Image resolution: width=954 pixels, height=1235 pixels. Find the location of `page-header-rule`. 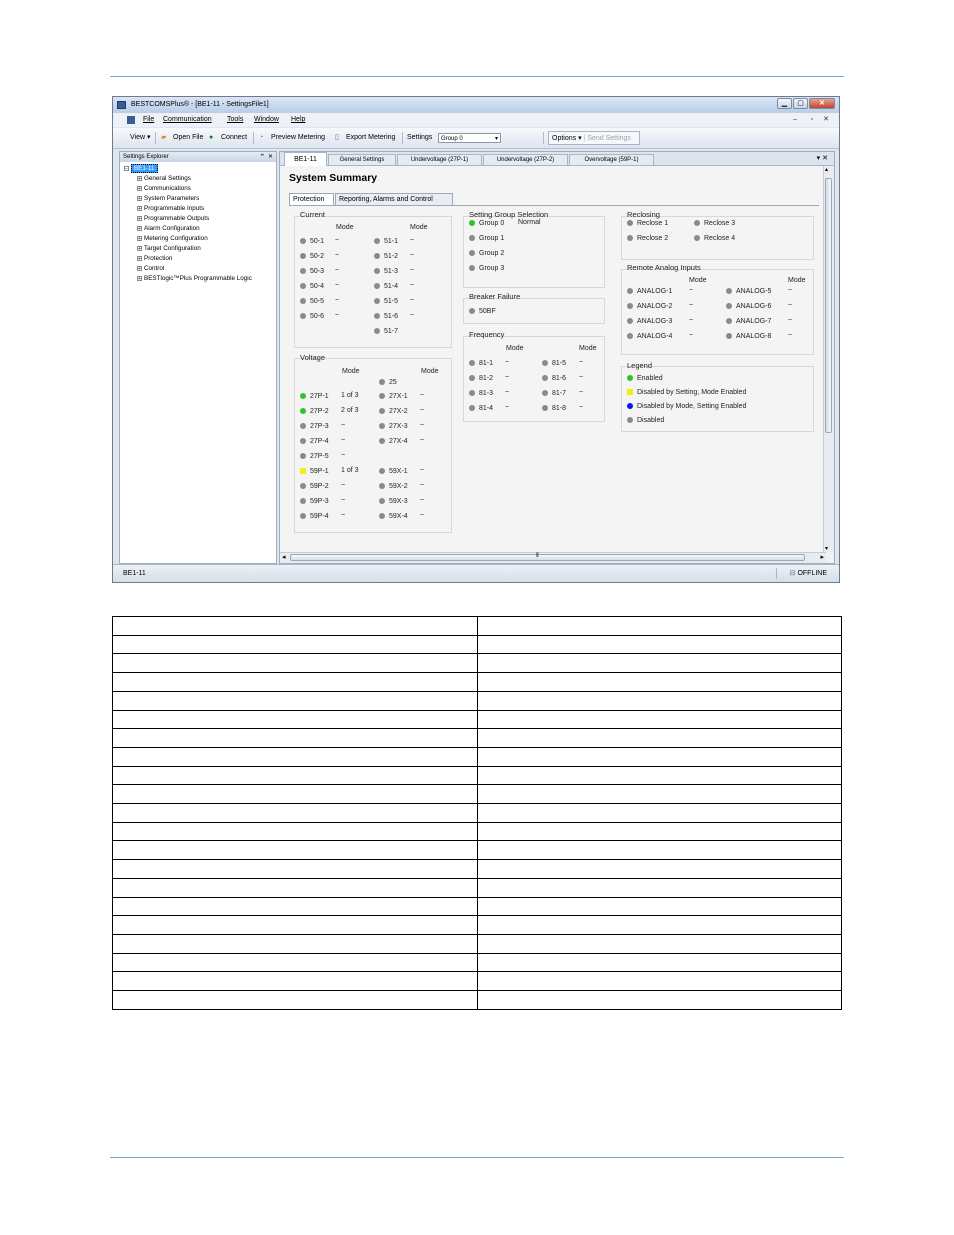

page-header-rule is located at coordinates (477, 76).